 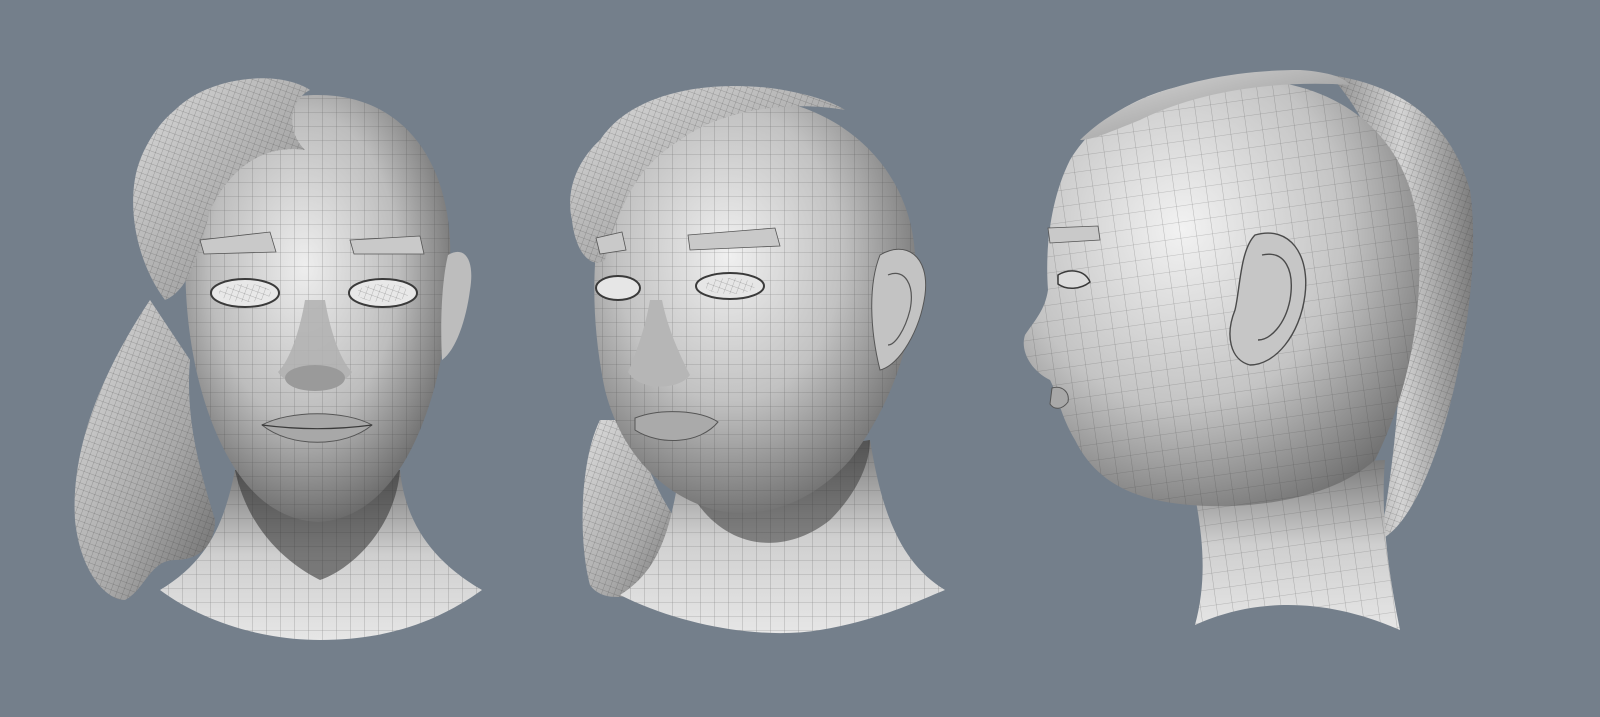 What do you see at coordinates (618, 288) in the screenshot?
I see `tq-eye-left` at bounding box center [618, 288].